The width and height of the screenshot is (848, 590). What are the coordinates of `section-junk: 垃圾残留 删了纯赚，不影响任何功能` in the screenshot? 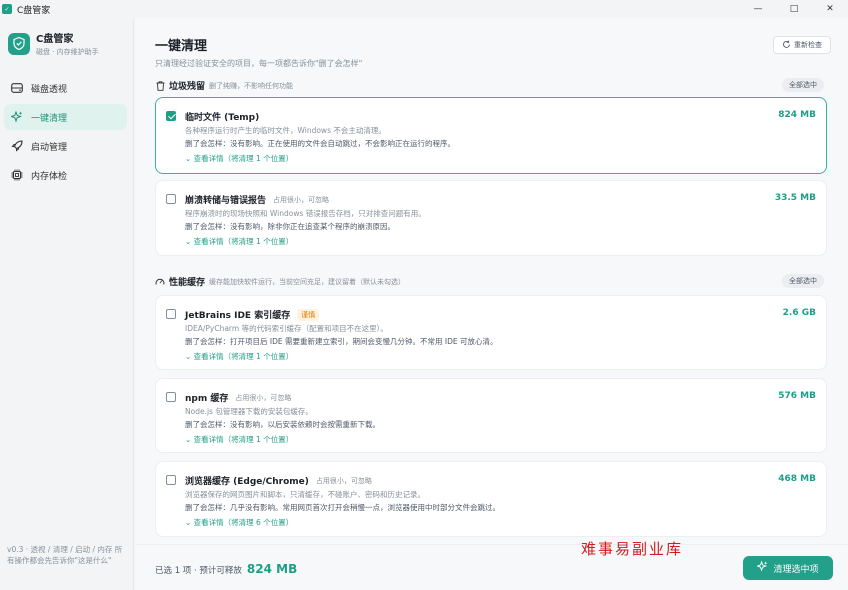 It's located at (224, 85).